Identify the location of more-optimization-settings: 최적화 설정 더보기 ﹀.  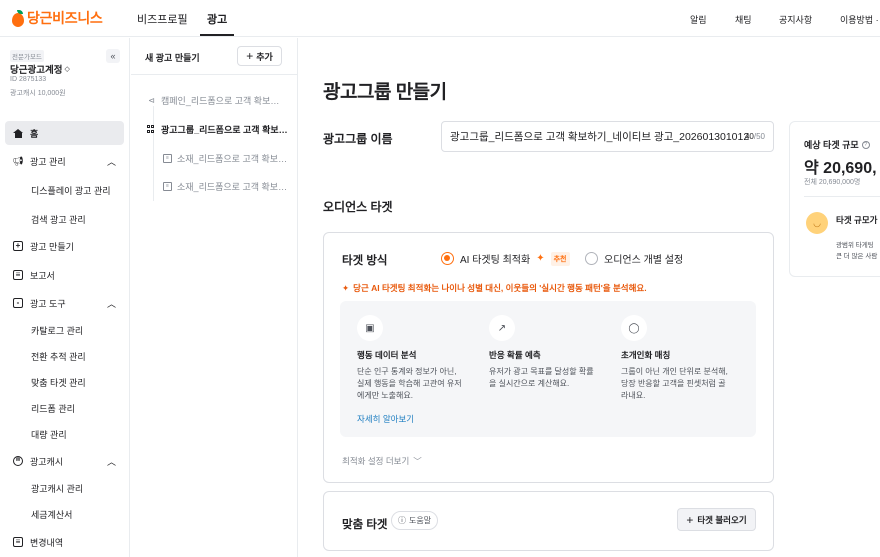
(382, 461).